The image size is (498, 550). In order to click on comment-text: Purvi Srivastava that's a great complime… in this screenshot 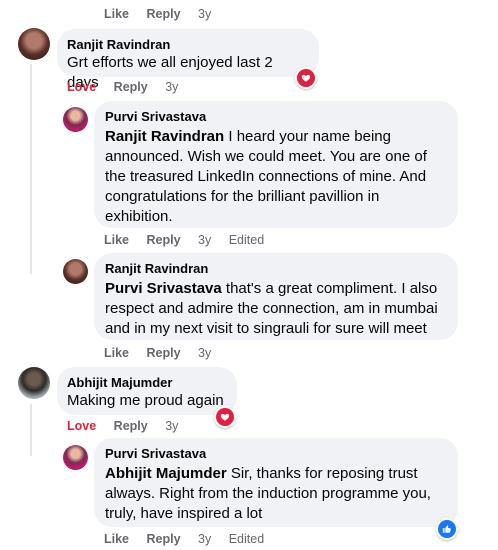, I will do `click(271, 308)`.